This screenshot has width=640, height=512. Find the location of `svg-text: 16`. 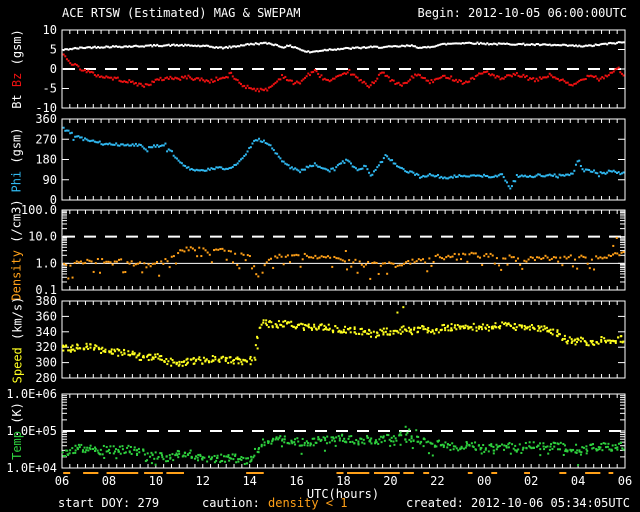

svg-text: 16 is located at coordinates (296, 481).